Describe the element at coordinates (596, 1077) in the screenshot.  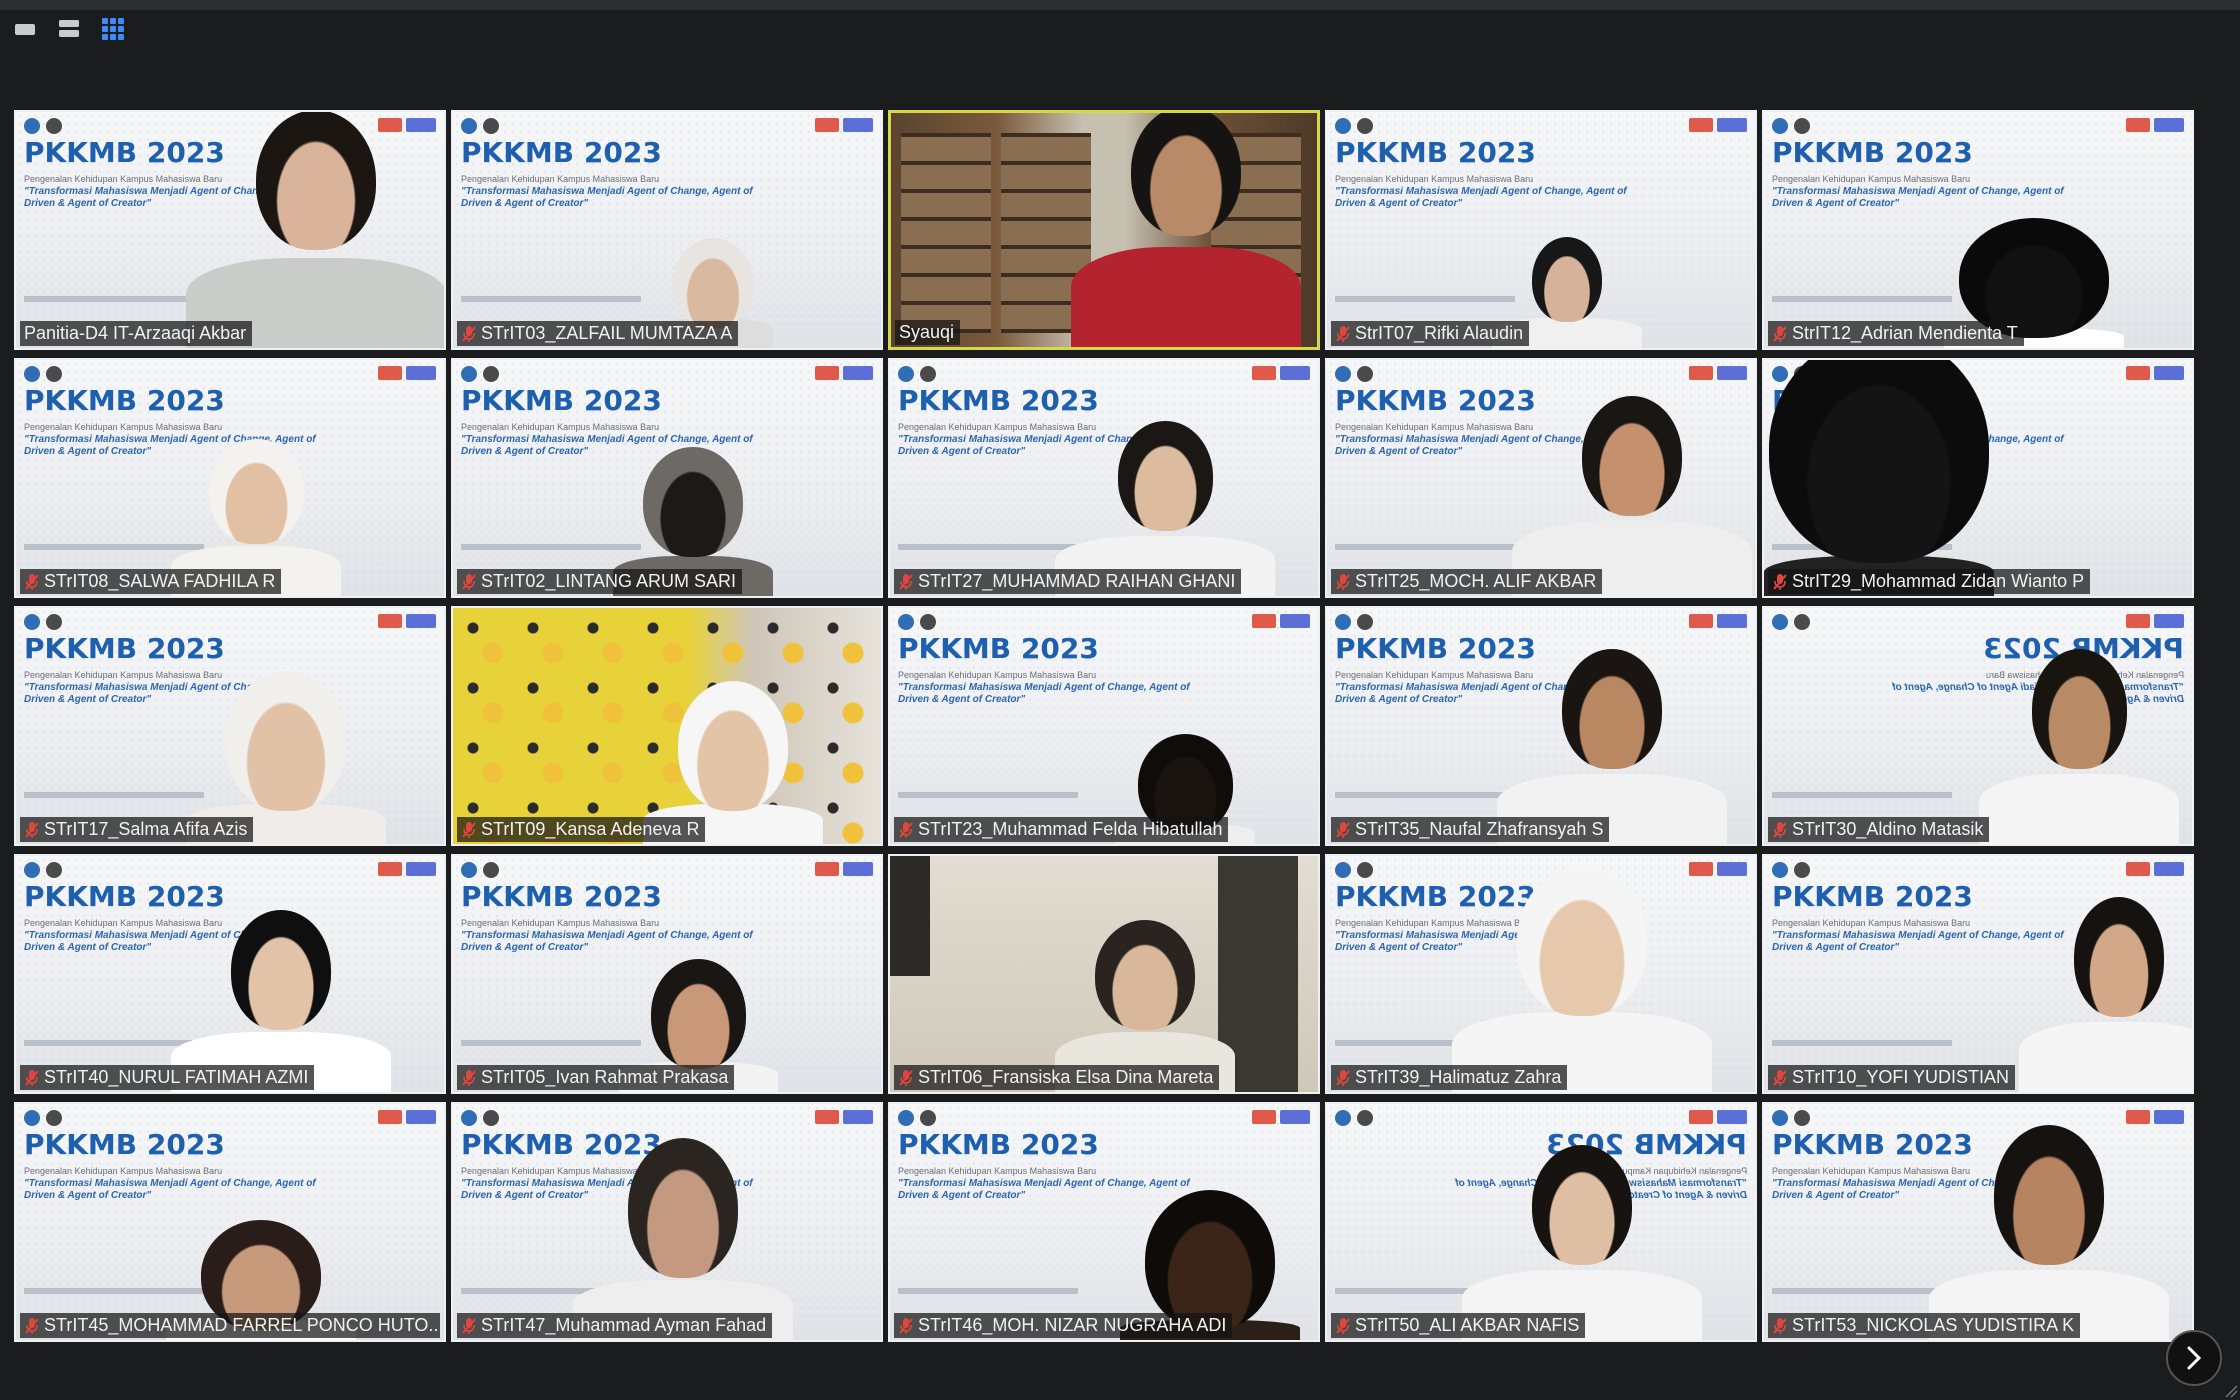
I see `participant-nameplate: STrIT05_Ivan Rahmat Prakasa` at that location.